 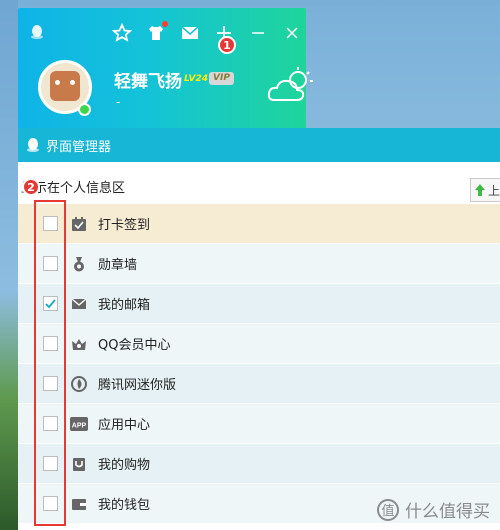 I want to click on list-item: 勋章墙, so click(x=259, y=264).